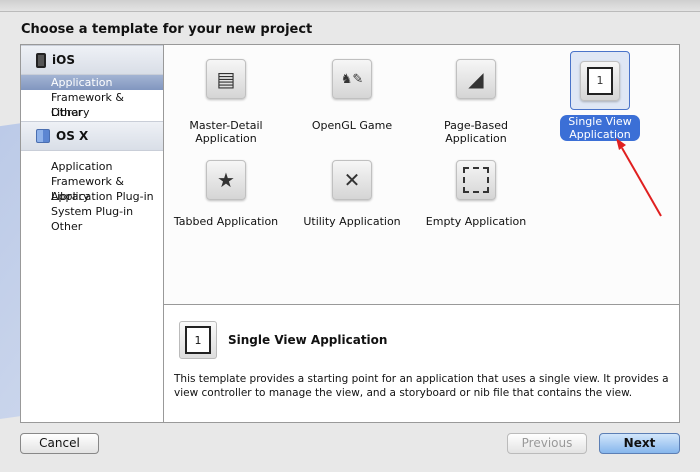 This screenshot has width=700, height=472. I want to click on section-label: iOS, so click(63, 60).